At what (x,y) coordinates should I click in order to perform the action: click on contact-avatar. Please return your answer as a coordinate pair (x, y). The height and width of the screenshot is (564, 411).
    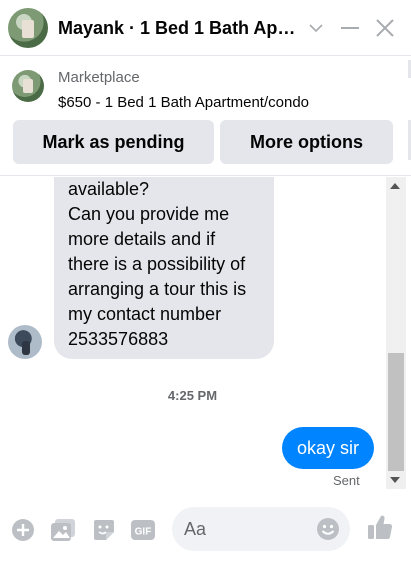
    Looking at the image, I should click on (28, 28).